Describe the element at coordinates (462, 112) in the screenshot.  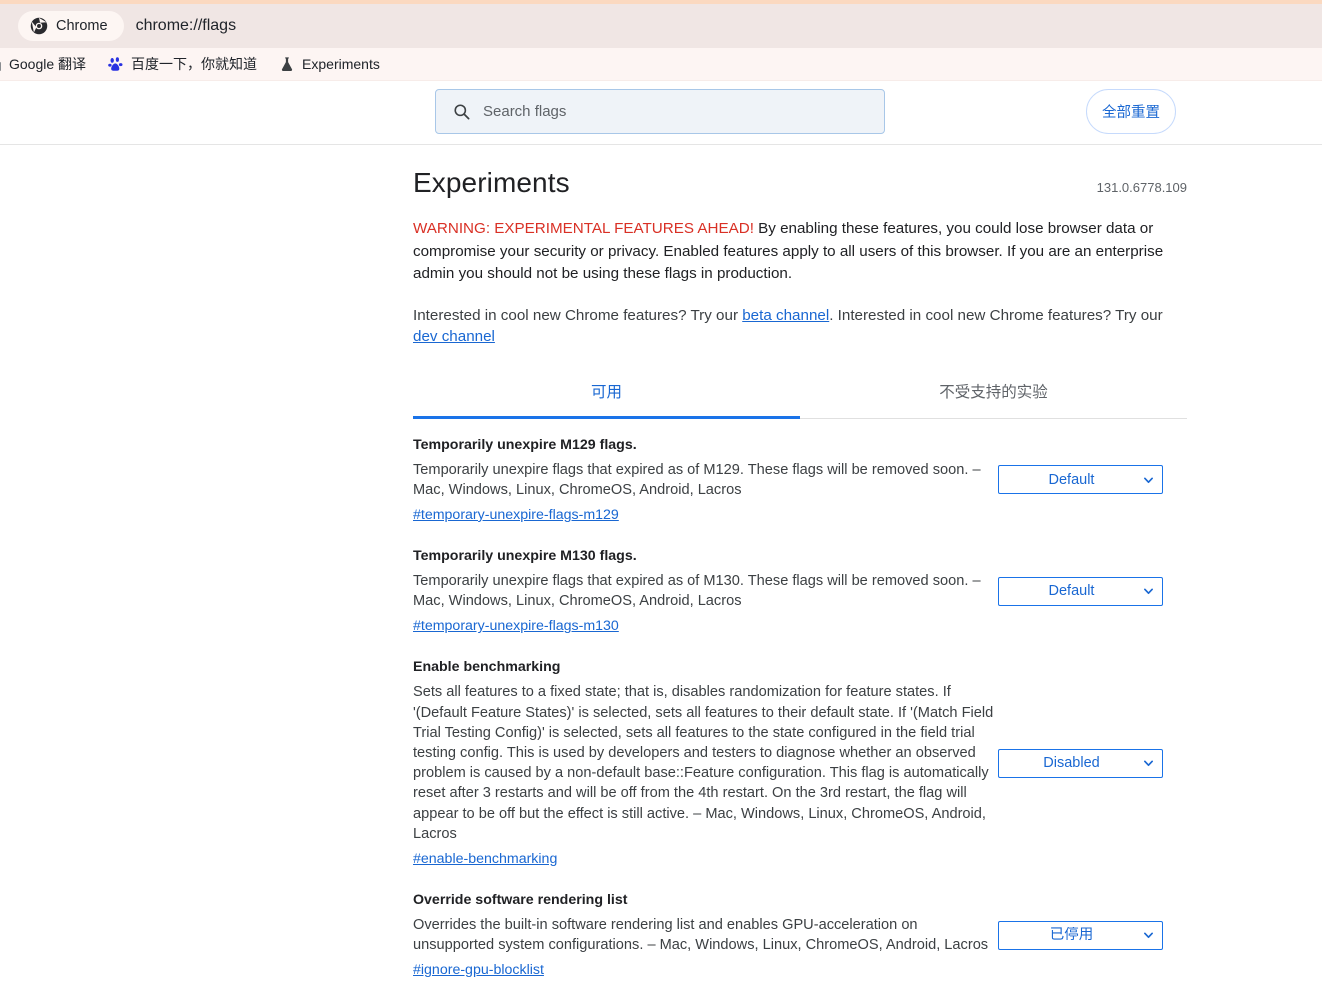
I see `search-icon` at that location.